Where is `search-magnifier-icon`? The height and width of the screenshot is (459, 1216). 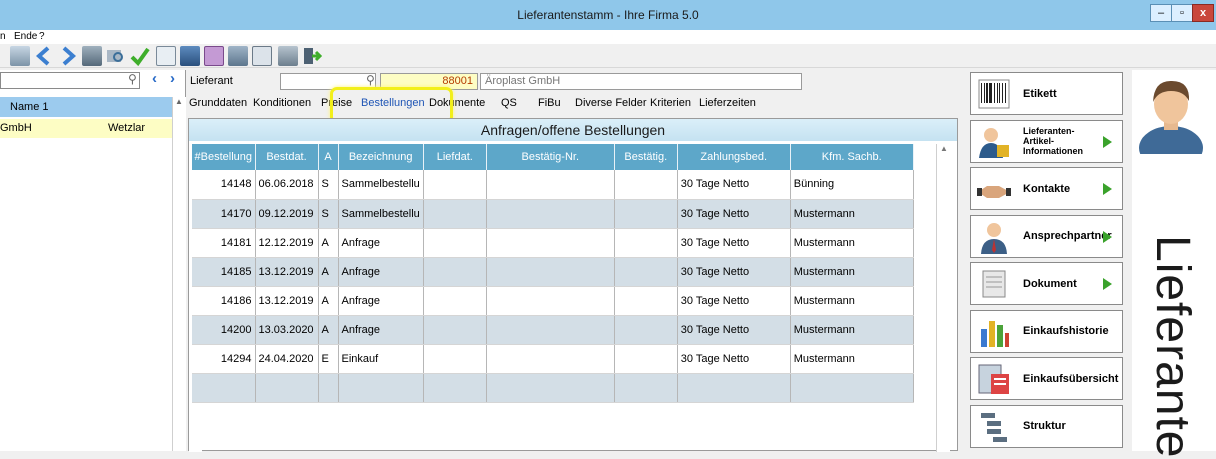 search-magnifier-icon is located at coordinates (116, 56).